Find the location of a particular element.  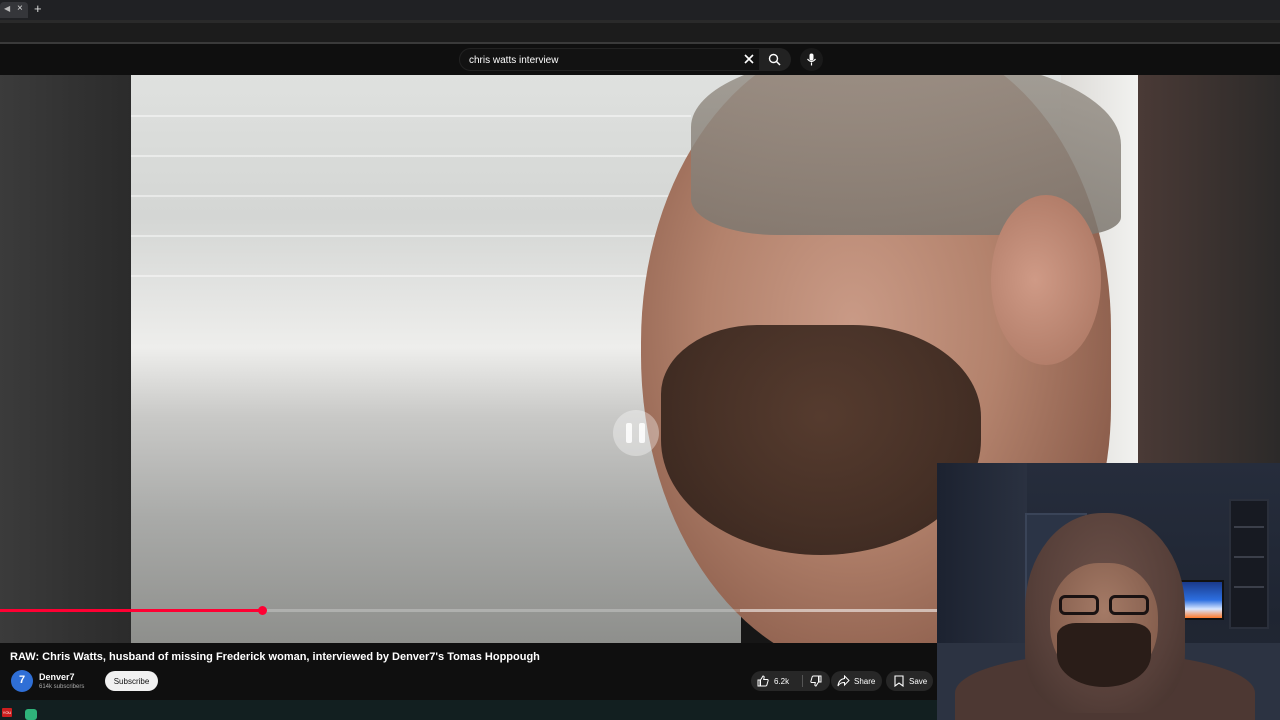

voice-search-button is located at coordinates (811, 59).